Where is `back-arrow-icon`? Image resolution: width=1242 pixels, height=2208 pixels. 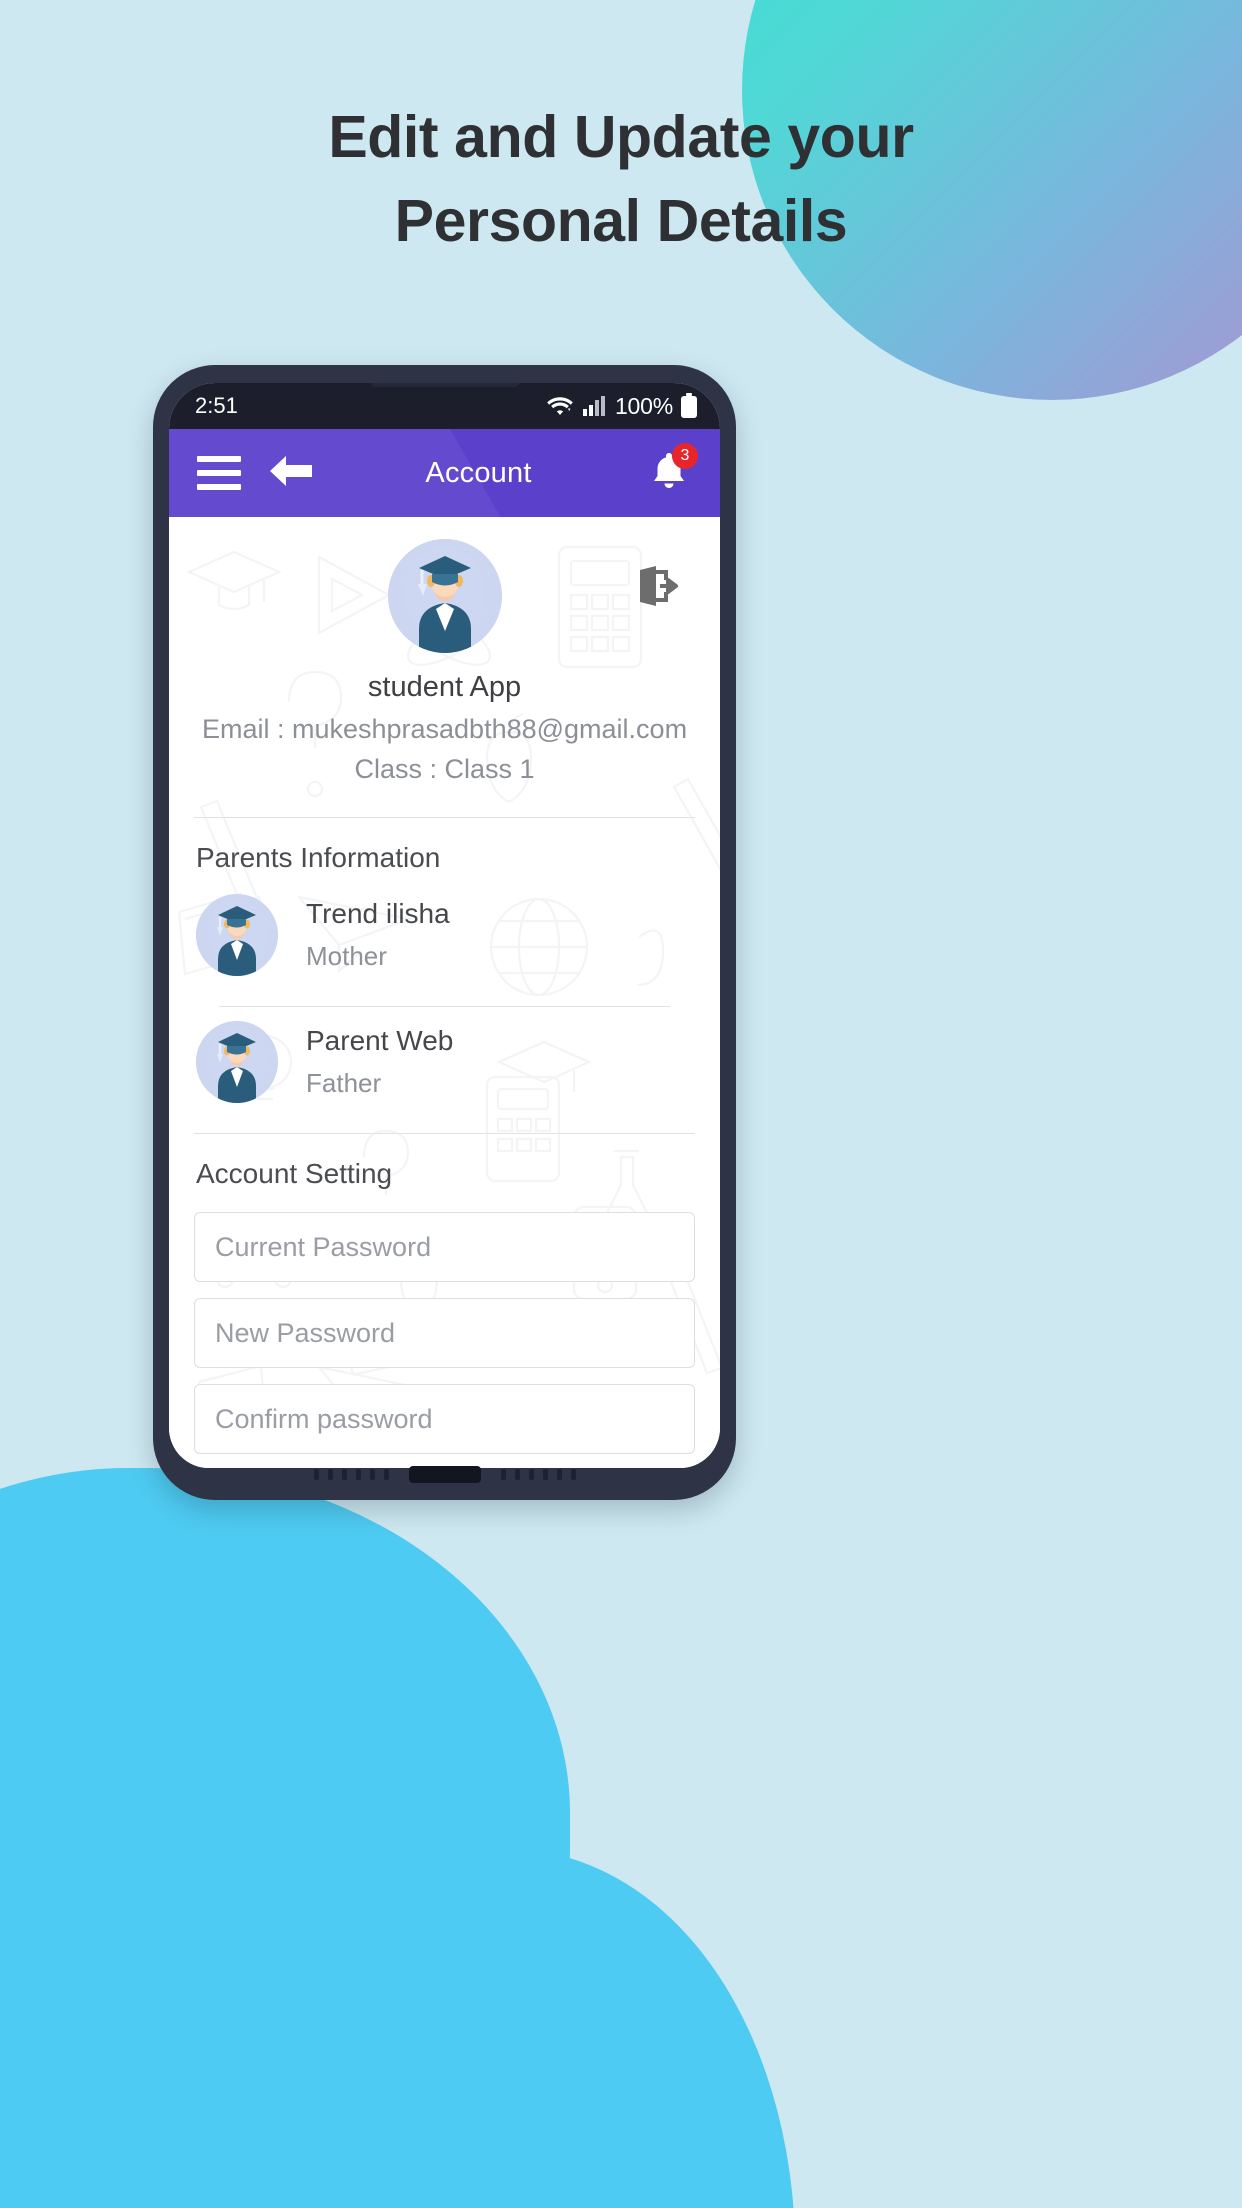
back-arrow-icon is located at coordinates (291, 473).